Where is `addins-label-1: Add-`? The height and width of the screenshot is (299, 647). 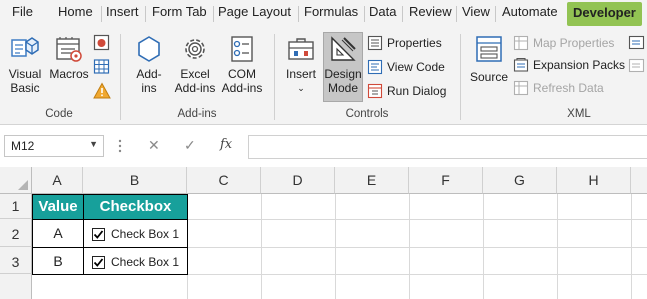 addins-label-1: Add- is located at coordinates (149, 74).